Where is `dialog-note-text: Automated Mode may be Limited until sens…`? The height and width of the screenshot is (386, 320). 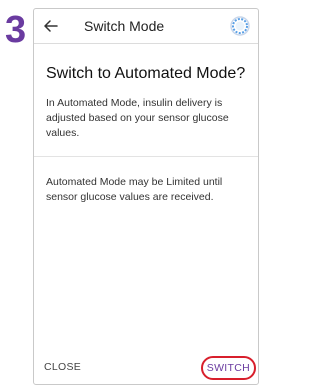
dialog-note-text: Automated Mode may be Limited until sens… is located at coordinates (134, 189).